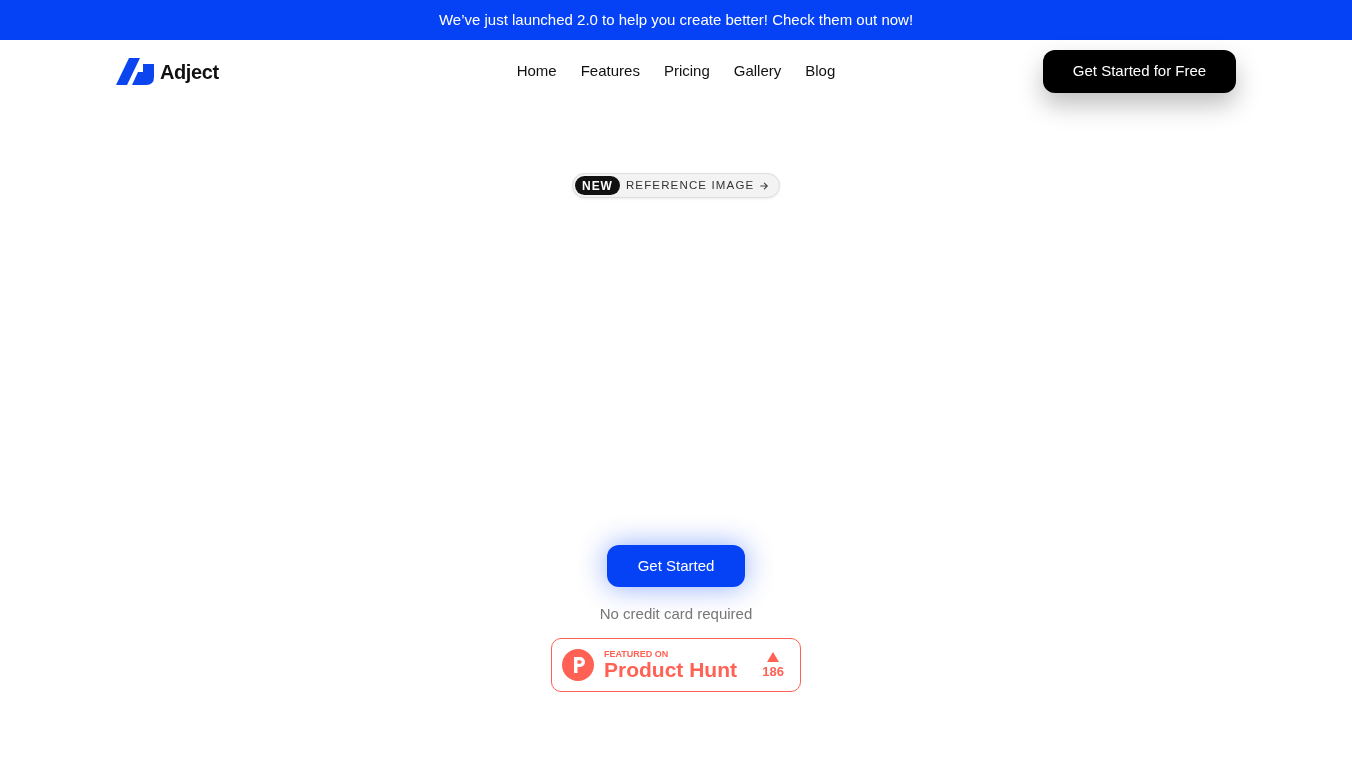 The width and height of the screenshot is (1352, 760). I want to click on brand-logo-link: Adject, so click(167, 71).